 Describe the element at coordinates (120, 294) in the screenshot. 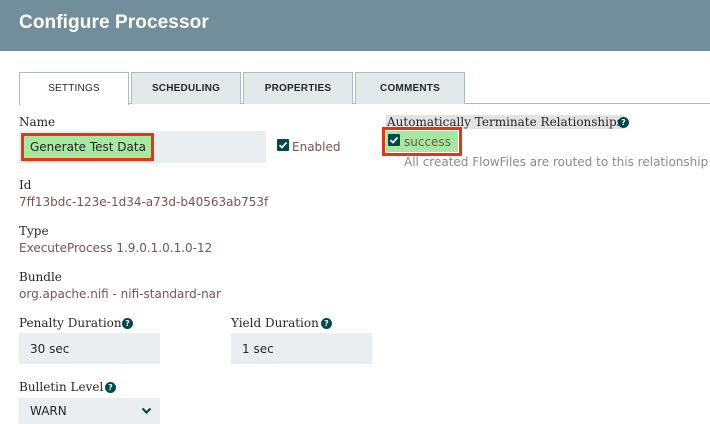

I see `bundle-value: org.apache.nifi - nifi-standard-nar` at that location.